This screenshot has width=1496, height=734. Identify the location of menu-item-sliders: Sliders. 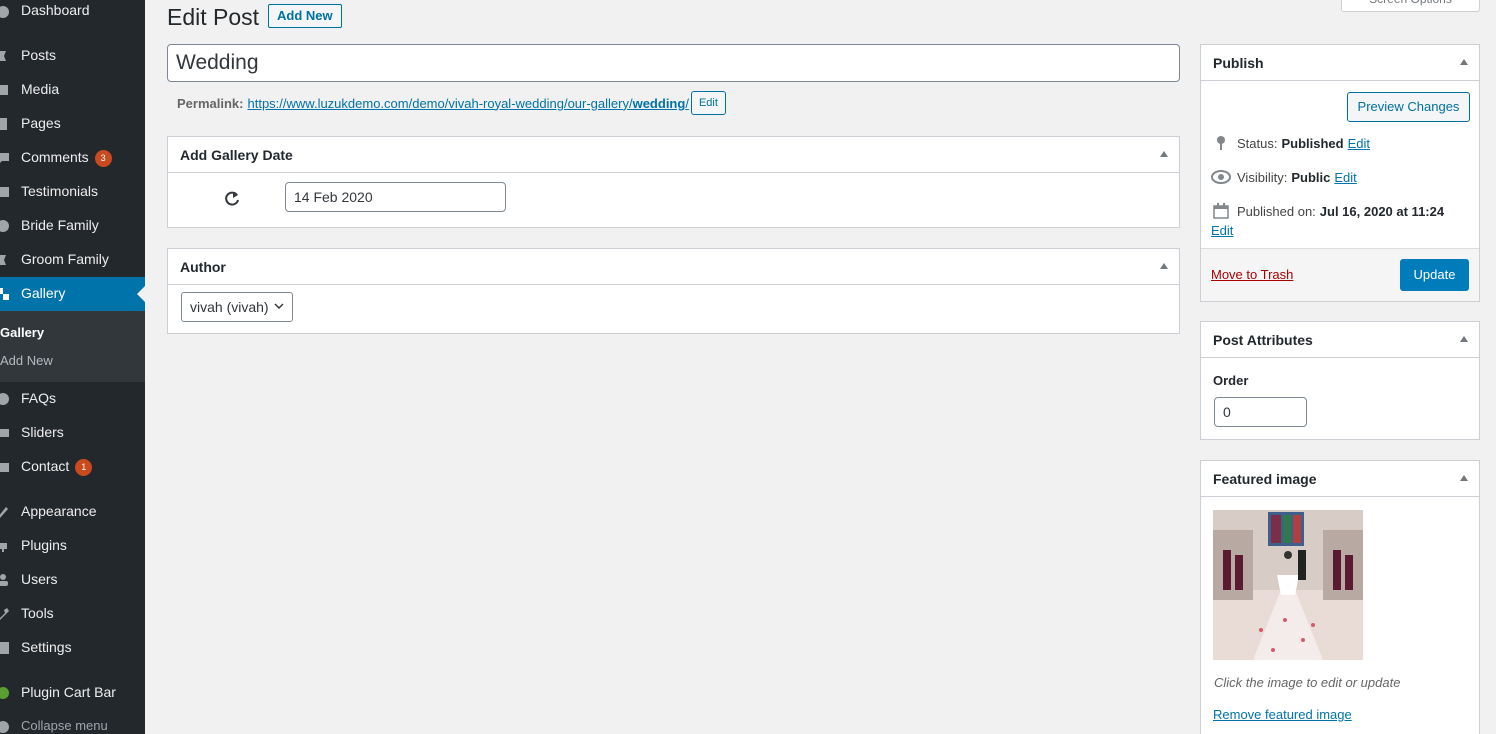
(72, 433).